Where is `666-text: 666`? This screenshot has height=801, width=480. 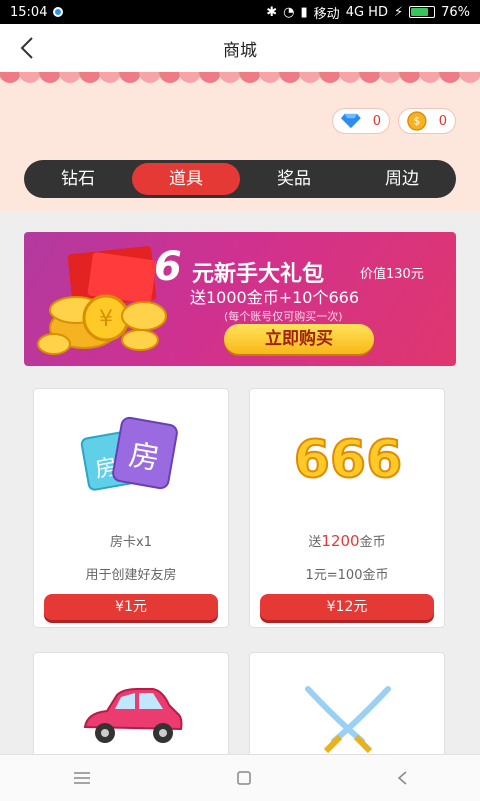
666-text: 666 is located at coordinates (348, 460).